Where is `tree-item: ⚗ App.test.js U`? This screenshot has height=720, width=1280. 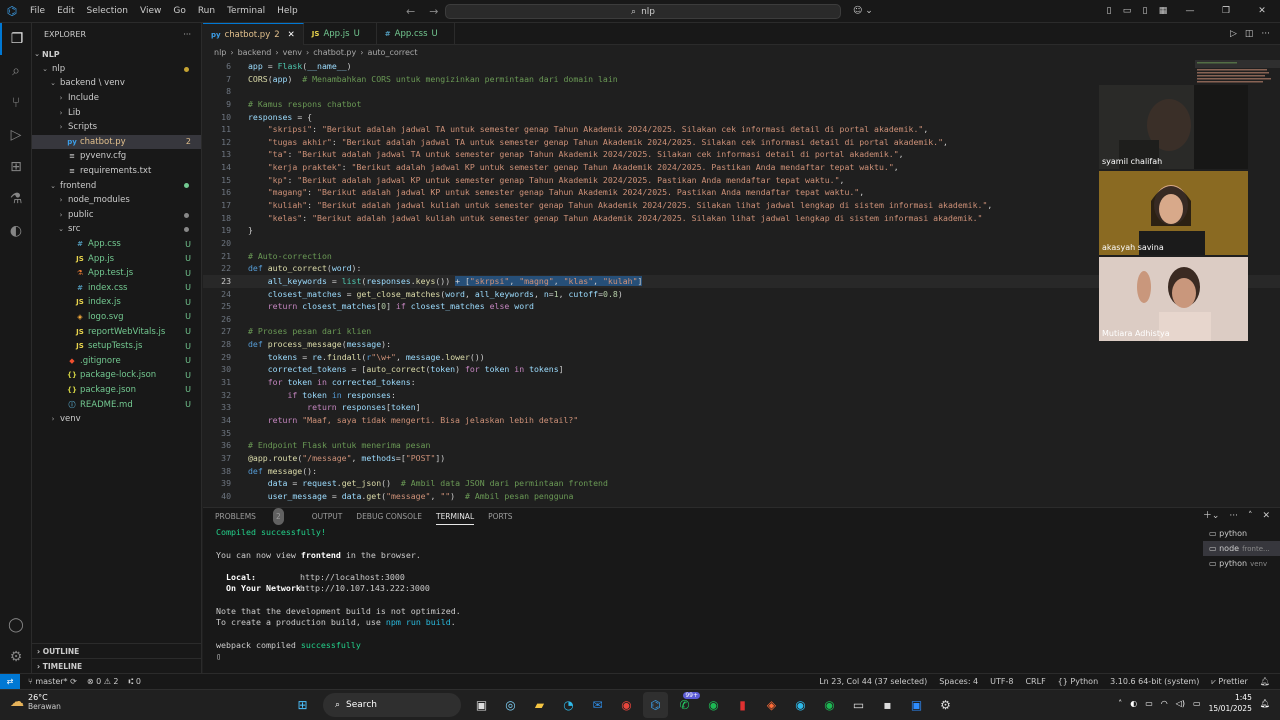 tree-item: ⚗ App.test.js U is located at coordinates (116, 273).